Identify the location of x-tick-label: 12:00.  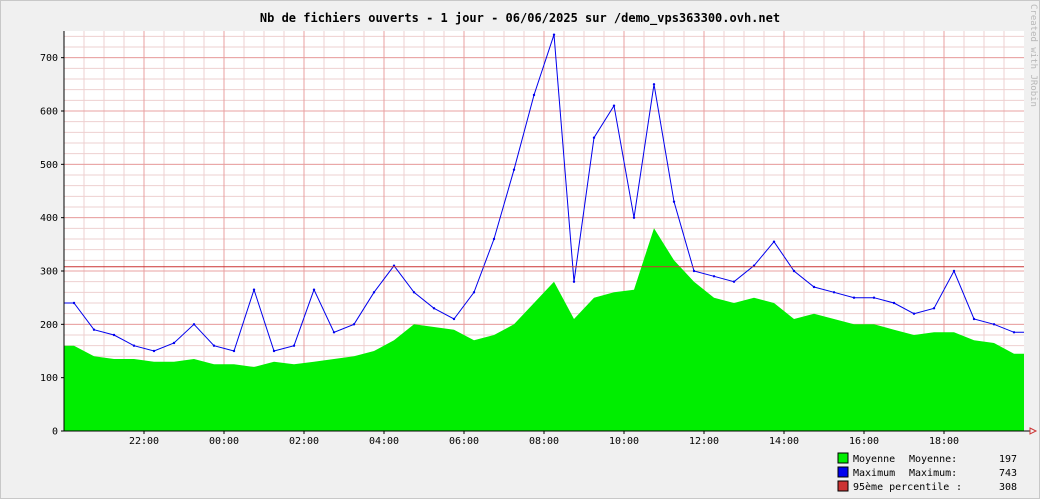
(704, 441).